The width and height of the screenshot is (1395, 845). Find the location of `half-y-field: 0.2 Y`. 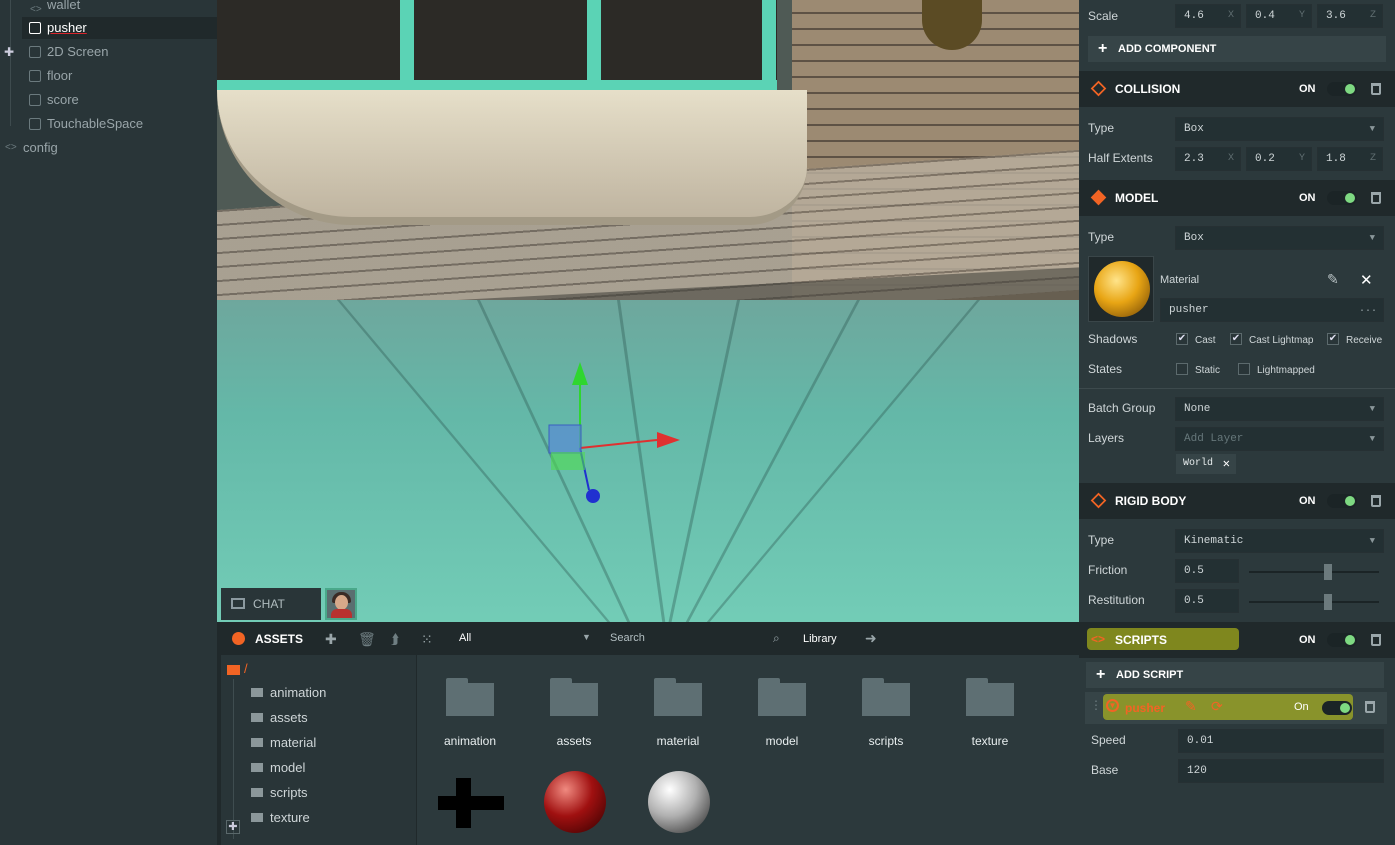

half-y-field: 0.2 Y is located at coordinates (1279, 159).